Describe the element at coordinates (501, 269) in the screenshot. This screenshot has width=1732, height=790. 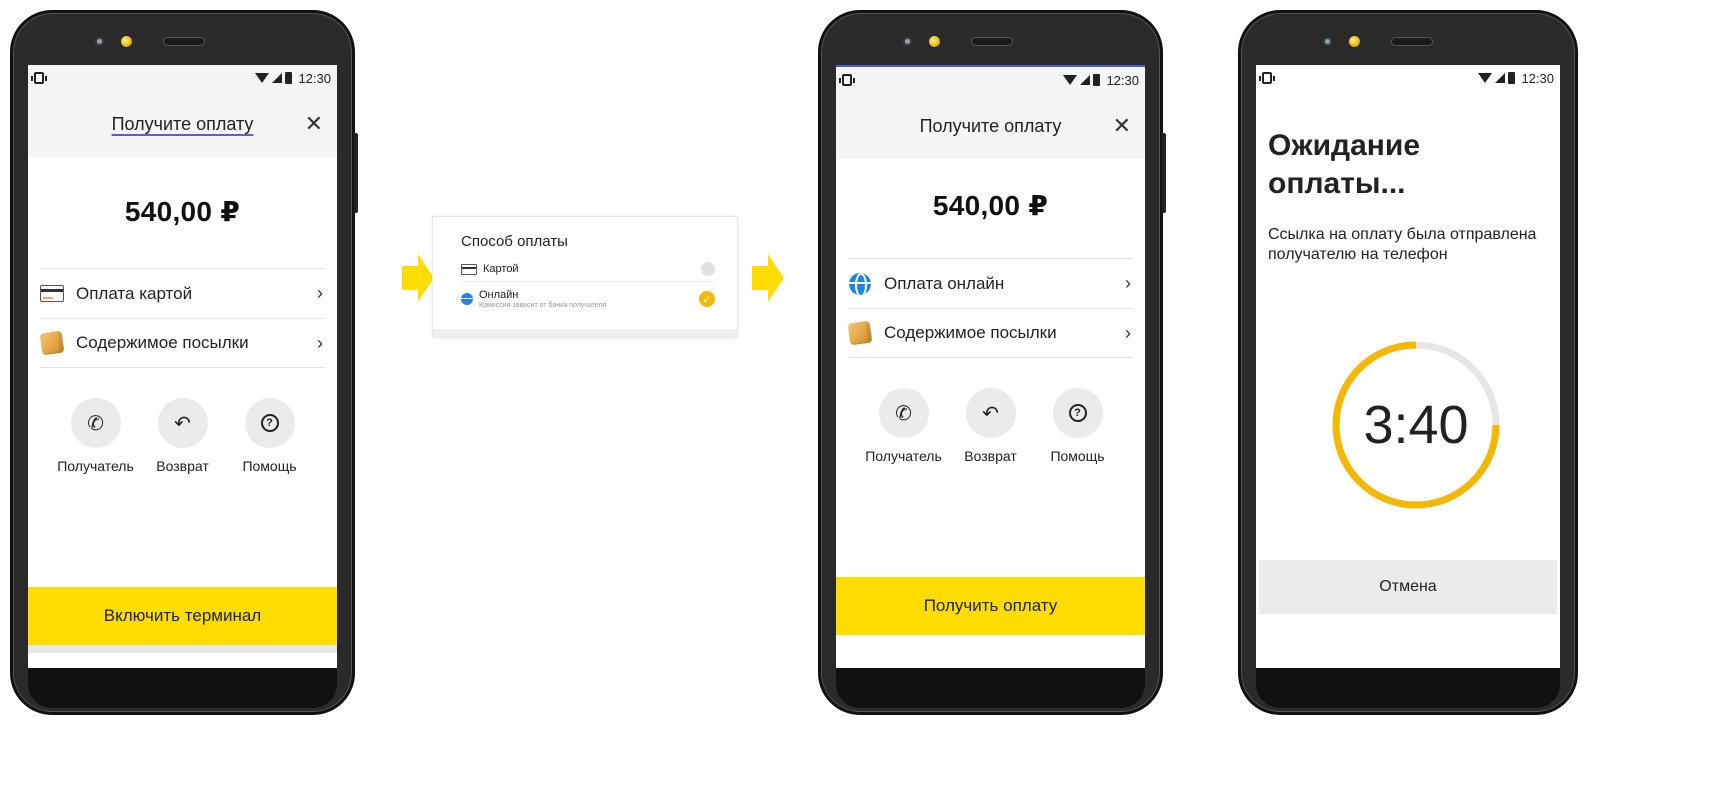
I see `option-card-label: Картой` at that location.